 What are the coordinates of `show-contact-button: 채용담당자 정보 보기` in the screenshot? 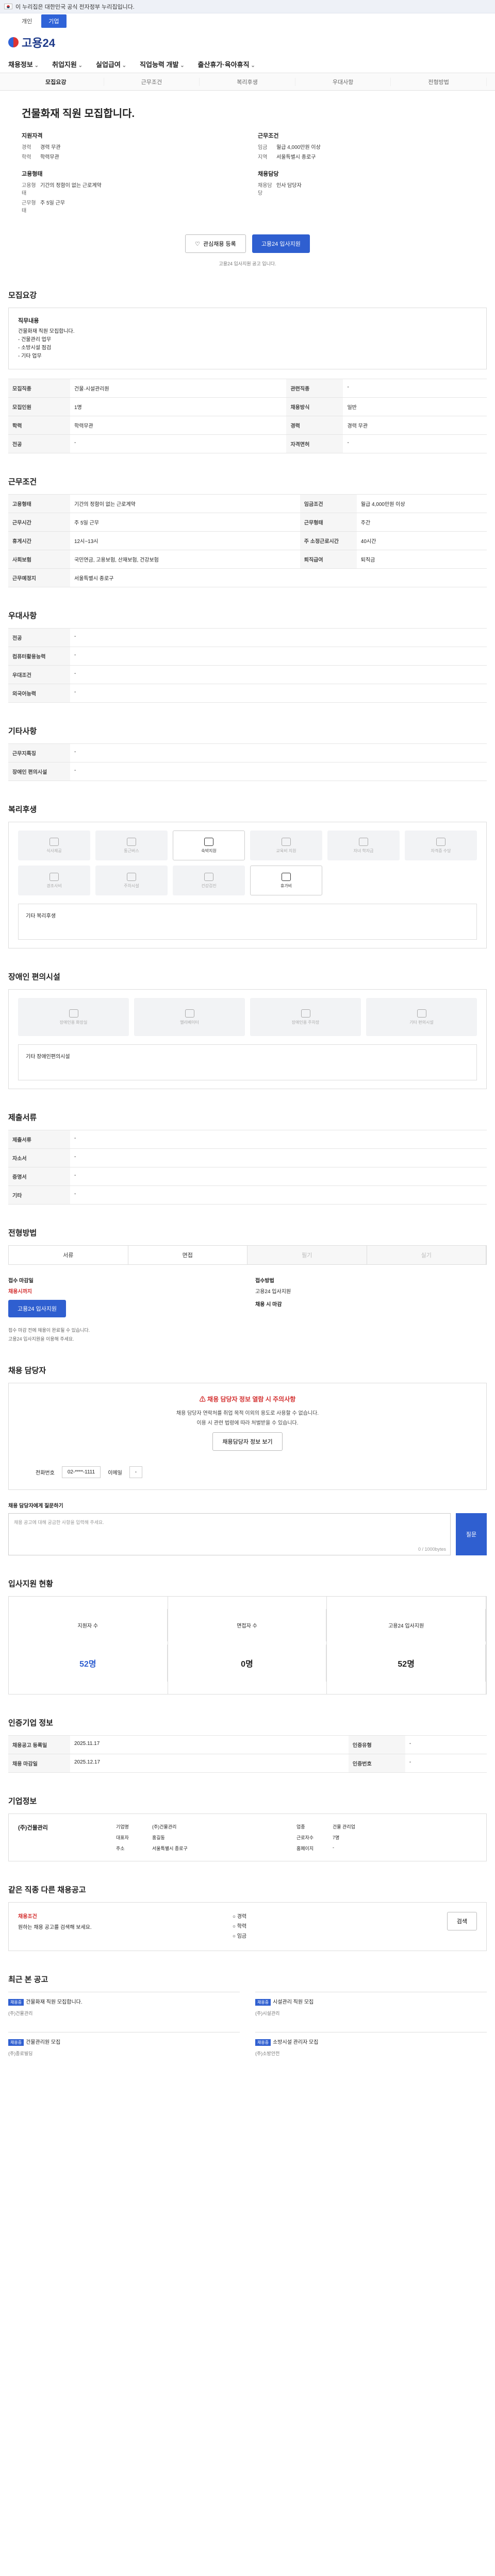 It's located at (247, 1441).